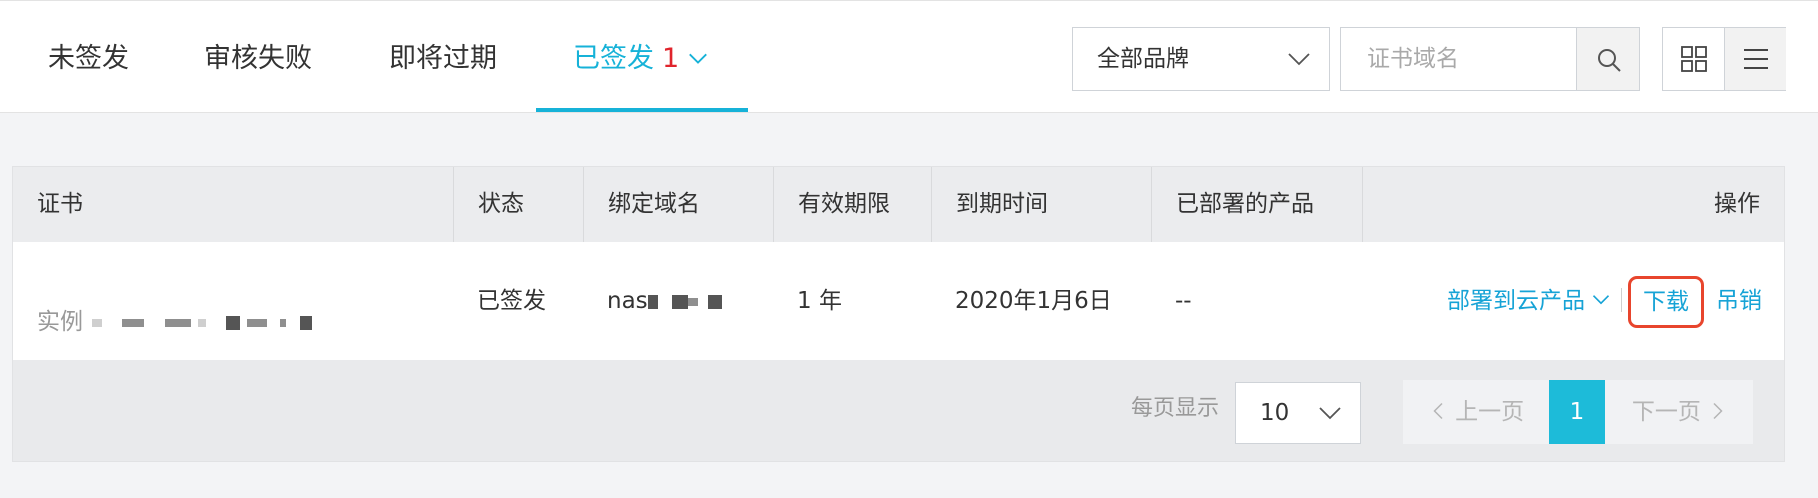 The width and height of the screenshot is (1818, 498). Describe the element at coordinates (642, 110) in the screenshot. I see `active-tab-indicator` at that location.